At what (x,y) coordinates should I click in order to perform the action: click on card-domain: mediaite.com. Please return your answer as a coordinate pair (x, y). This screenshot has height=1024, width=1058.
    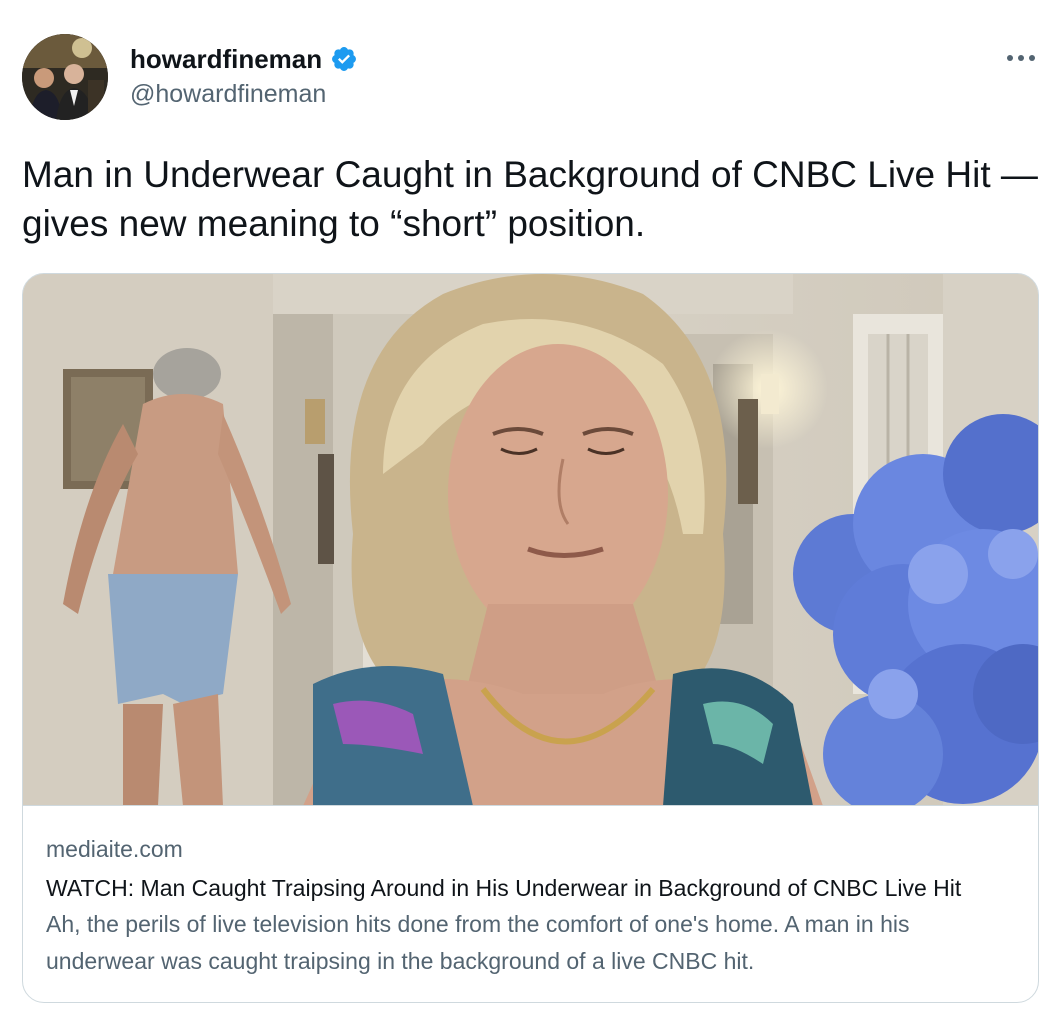
    Looking at the image, I should click on (114, 849).